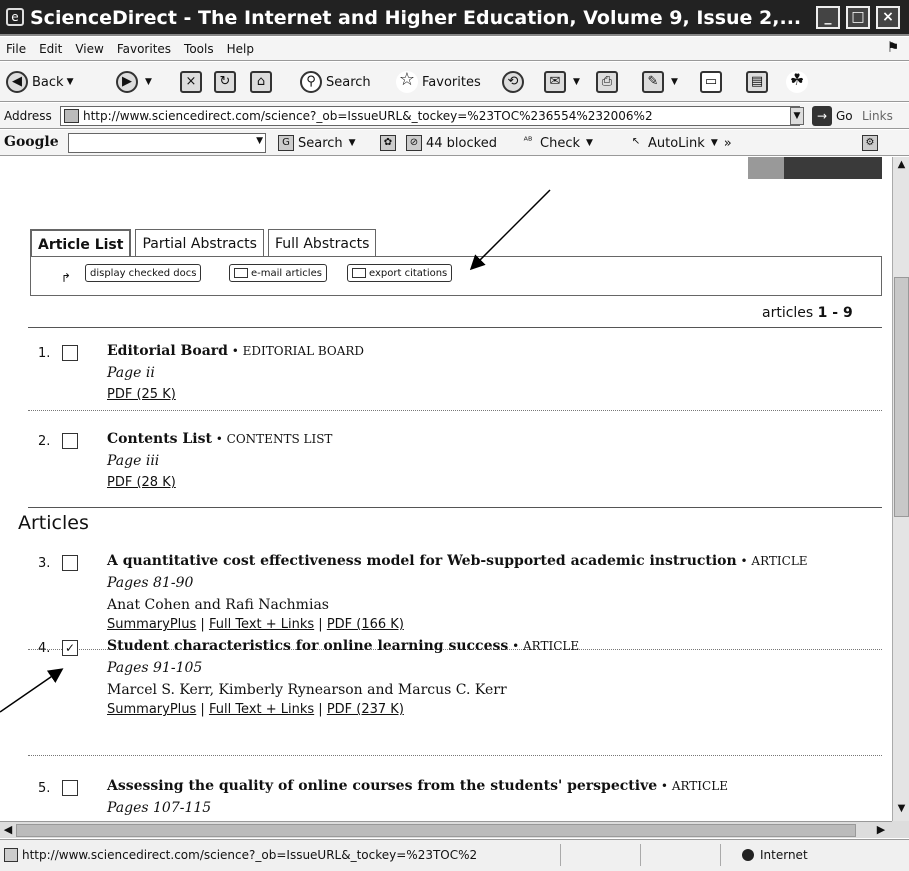 The height and width of the screenshot is (871, 909). I want to click on mail-button: ✉ ▼, so click(562, 82).